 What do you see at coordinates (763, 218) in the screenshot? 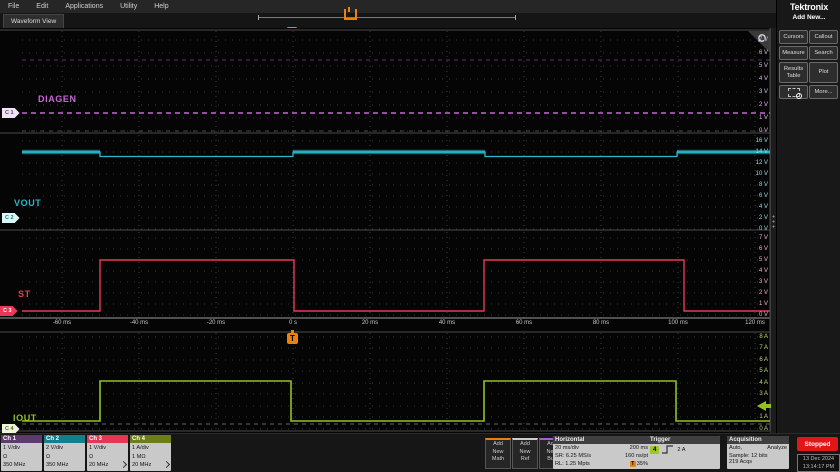
I see `c2-scale-label: 2 V` at bounding box center [763, 218].